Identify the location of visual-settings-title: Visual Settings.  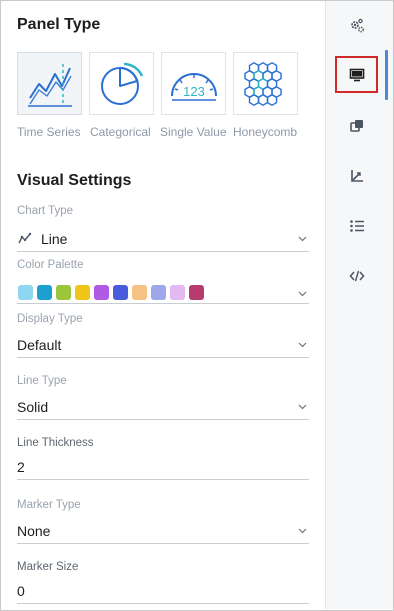
(74, 180).